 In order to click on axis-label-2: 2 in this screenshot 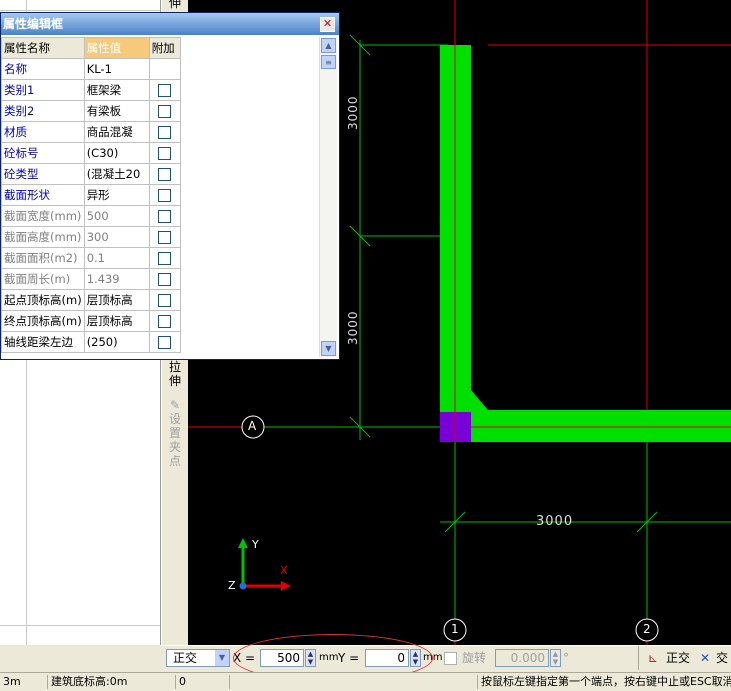, I will do `click(647, 629)`.